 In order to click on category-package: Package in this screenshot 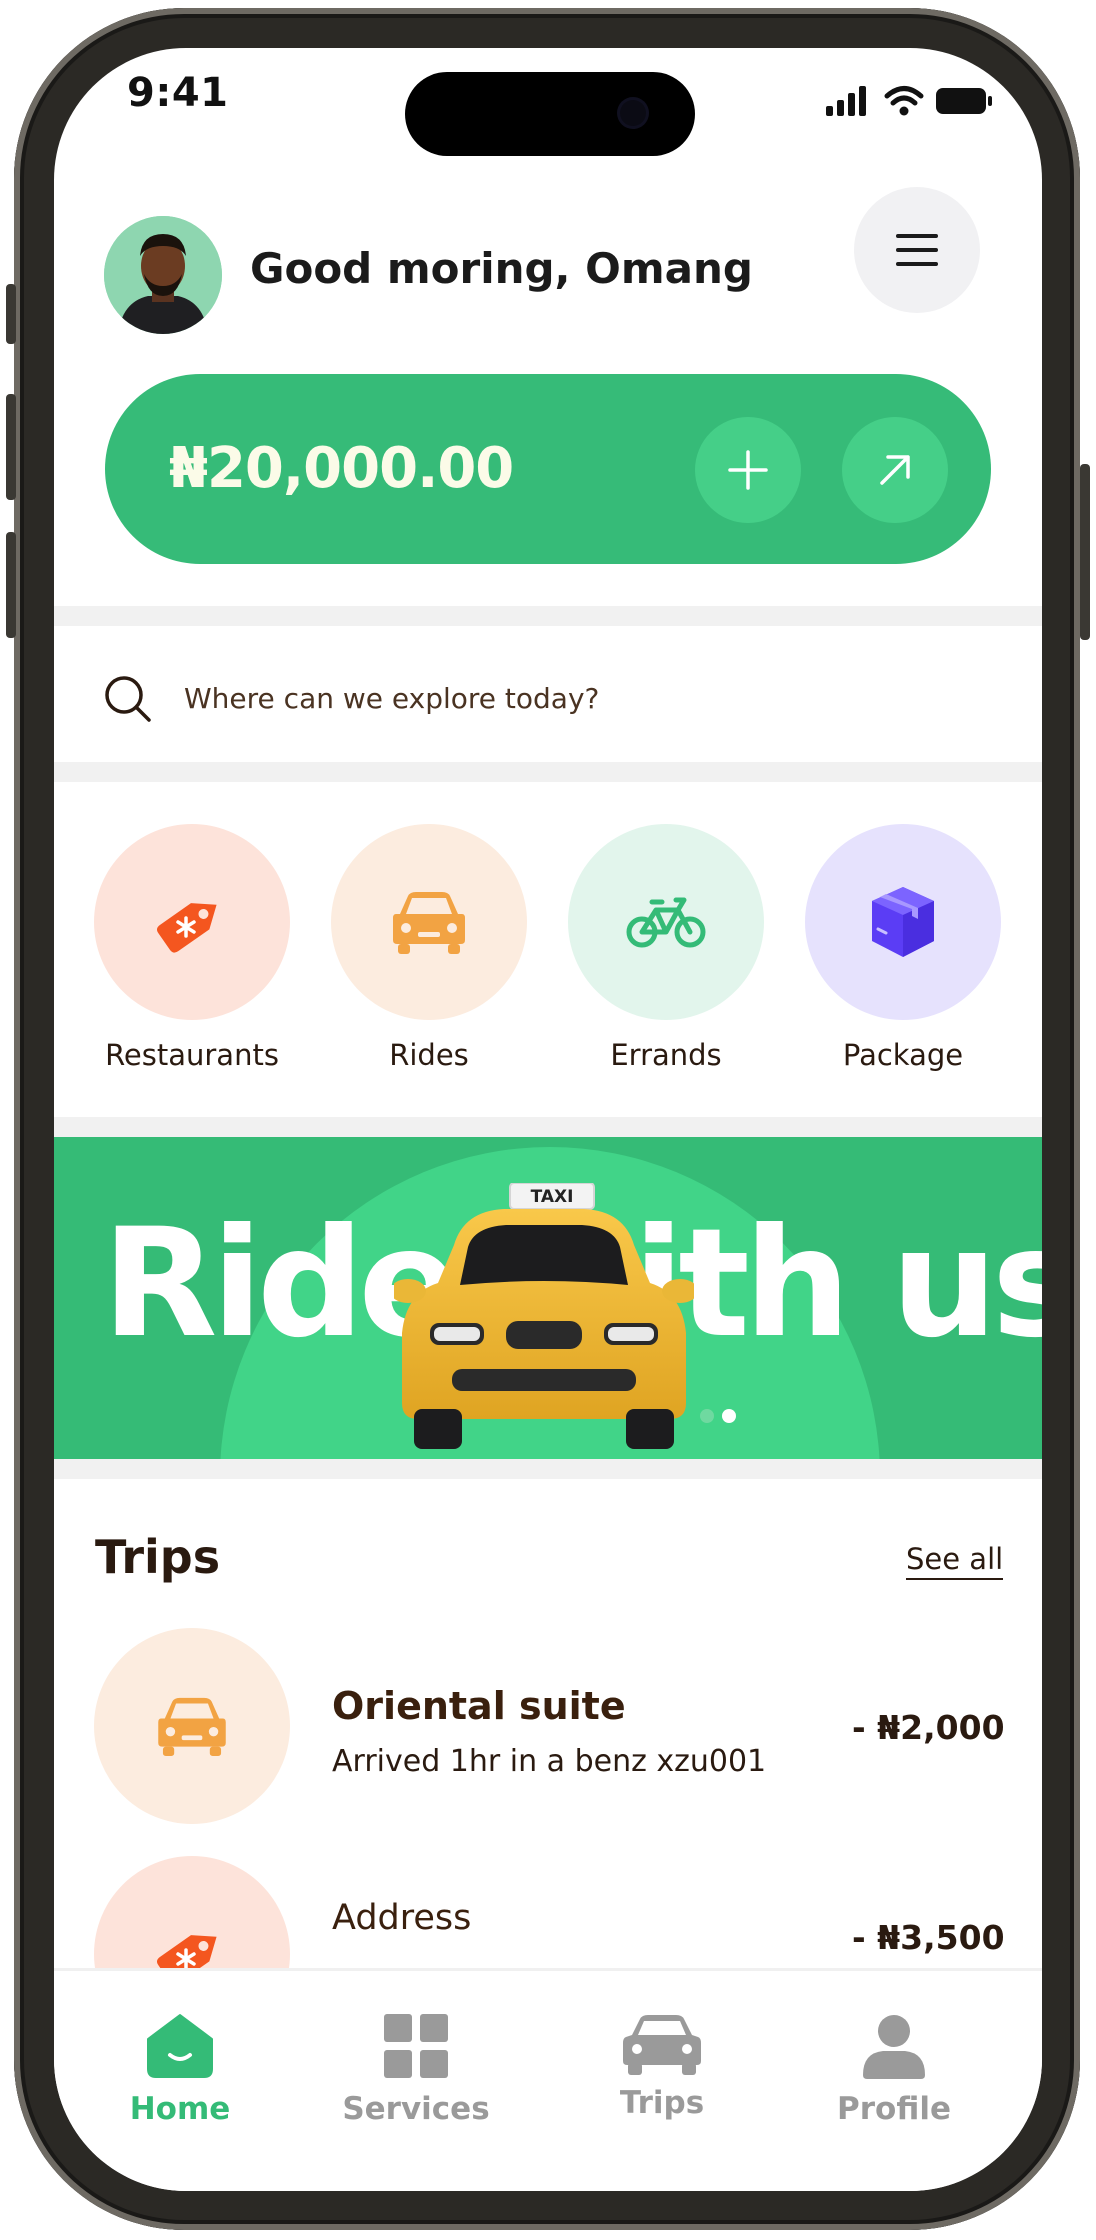, I will do `click(903, 948)`.